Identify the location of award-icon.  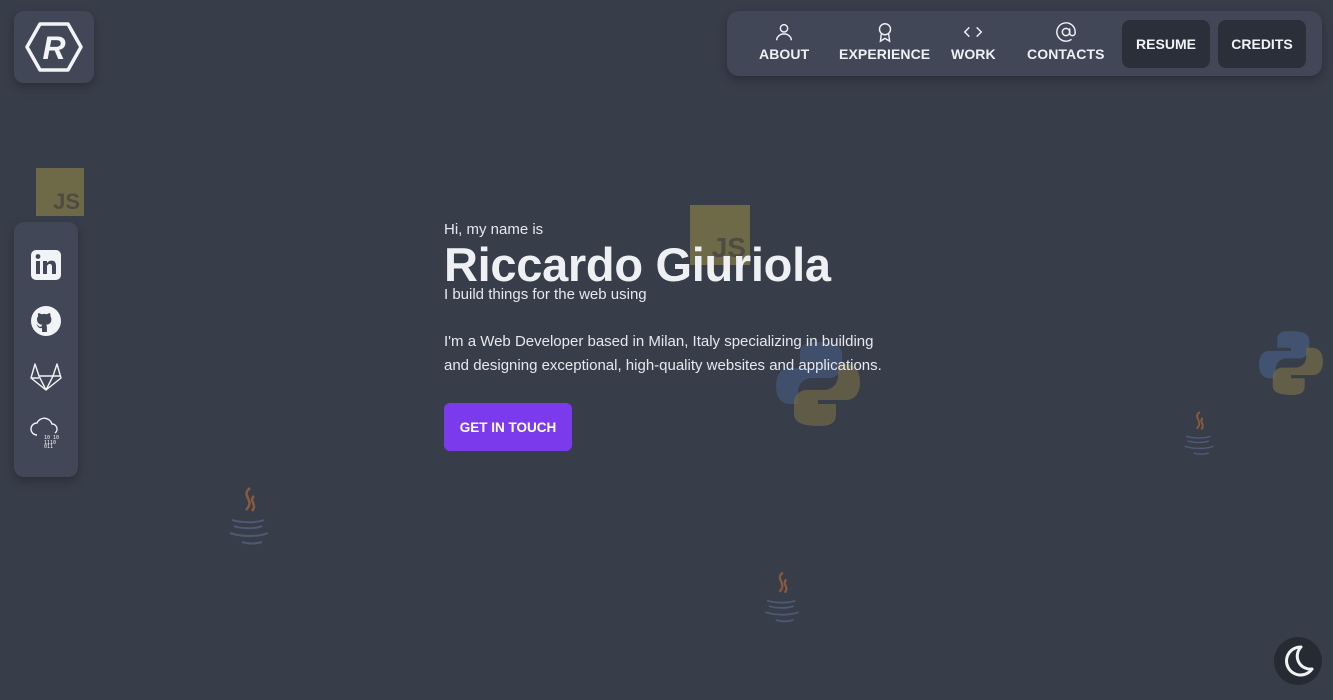
(884, 33).